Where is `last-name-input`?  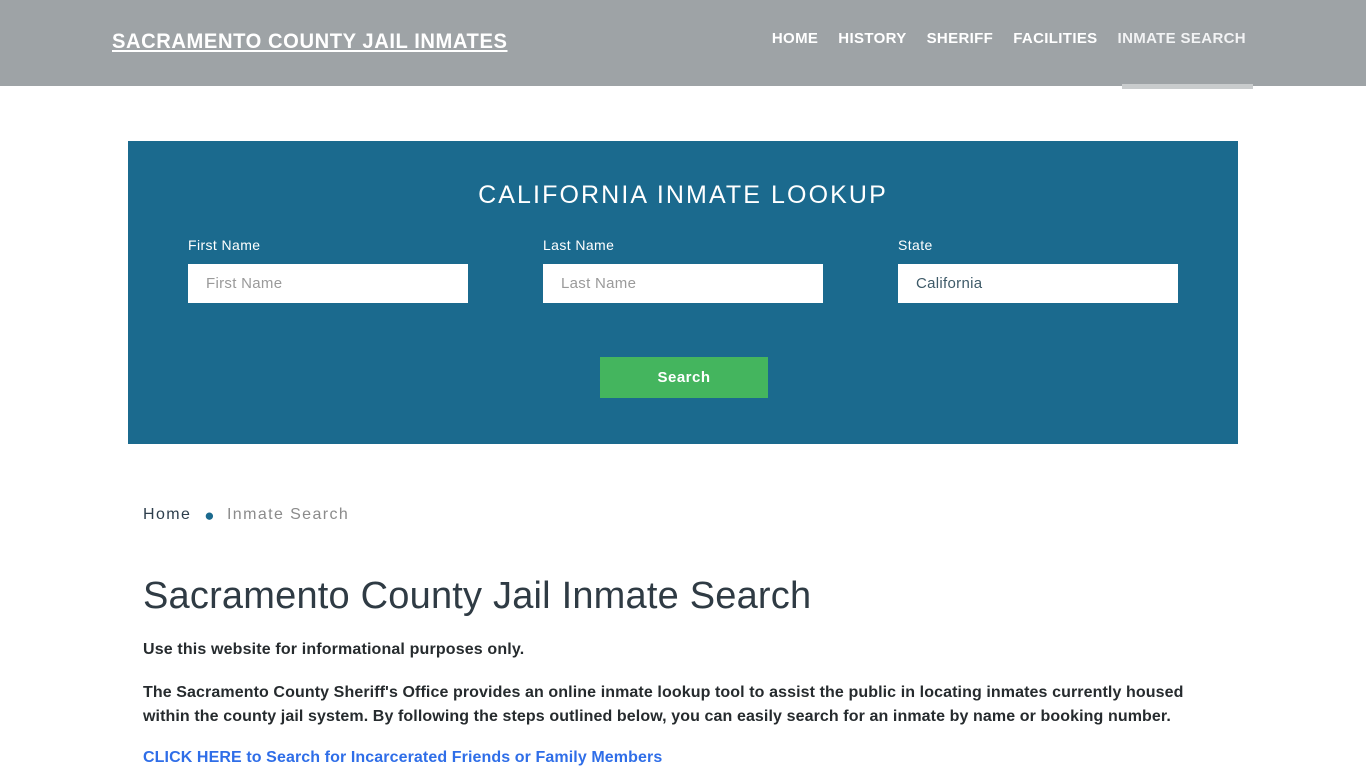
last-name-input is located at coordinates (683, 283).